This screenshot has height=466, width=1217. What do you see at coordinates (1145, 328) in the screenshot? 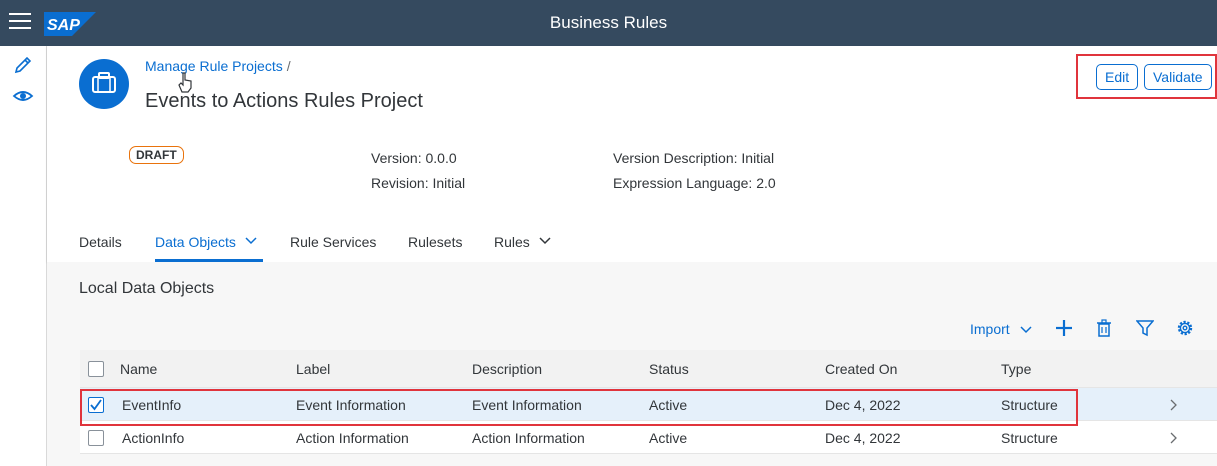
I see `filter-icon` at bounding box center [1145, 328].